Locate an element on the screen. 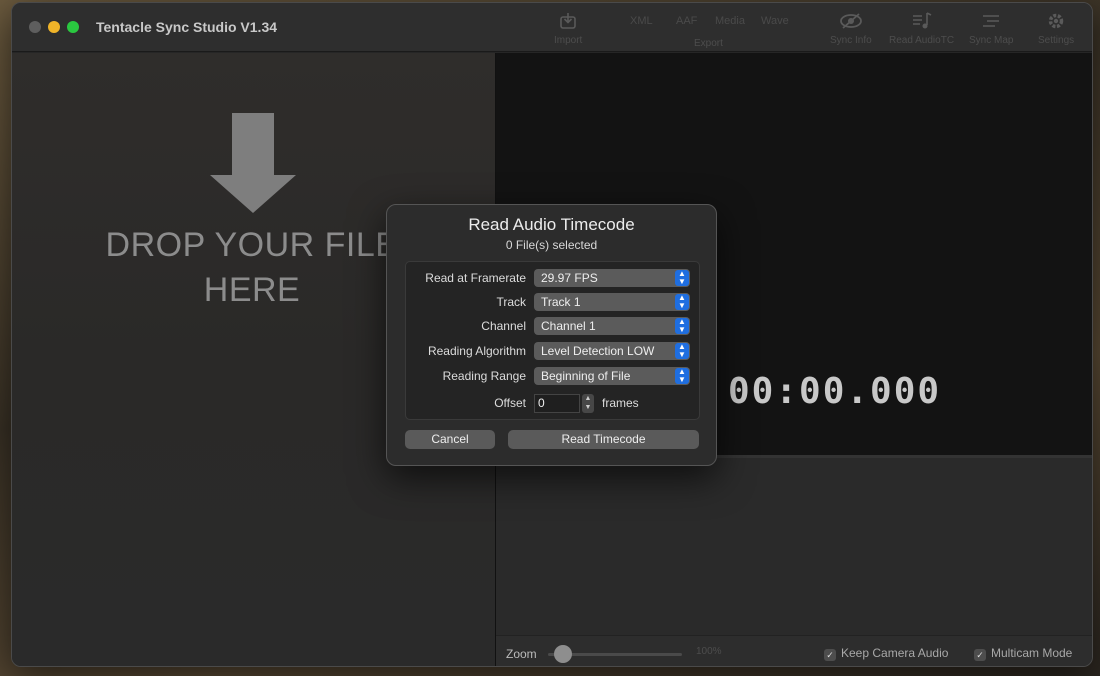 The height and width of the screenshot is (676, 1100). zoom-label: Zoom is located at coordinates (521, 654).